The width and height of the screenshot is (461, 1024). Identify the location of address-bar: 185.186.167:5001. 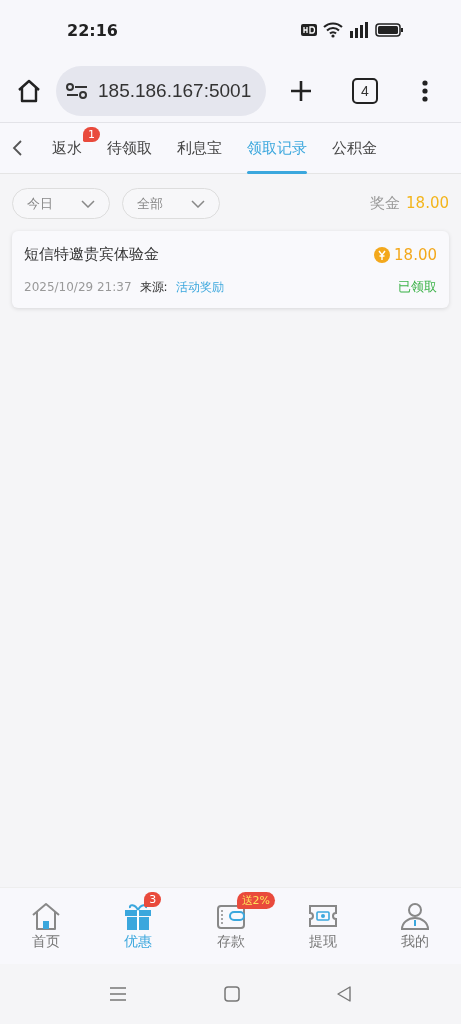
(161, 91).